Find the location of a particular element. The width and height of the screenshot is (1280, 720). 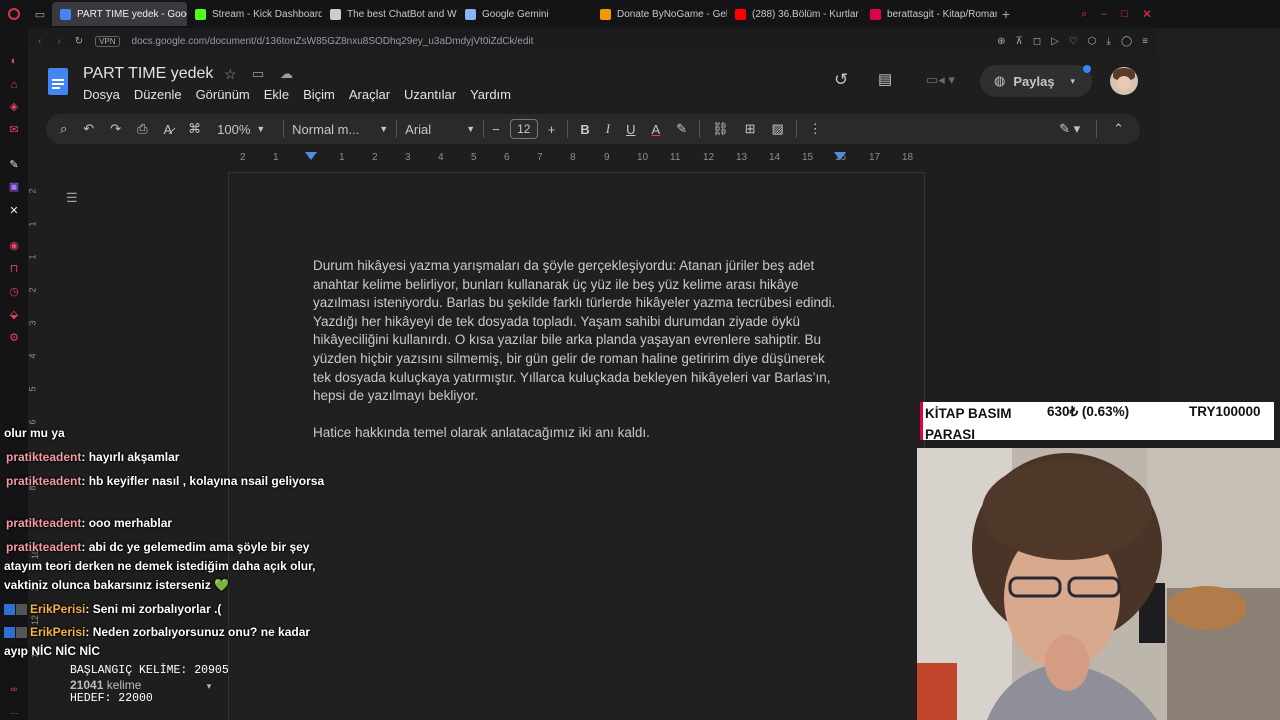

sidebar-extensions-icon: ⬙ is located at coordinates (14, 315).